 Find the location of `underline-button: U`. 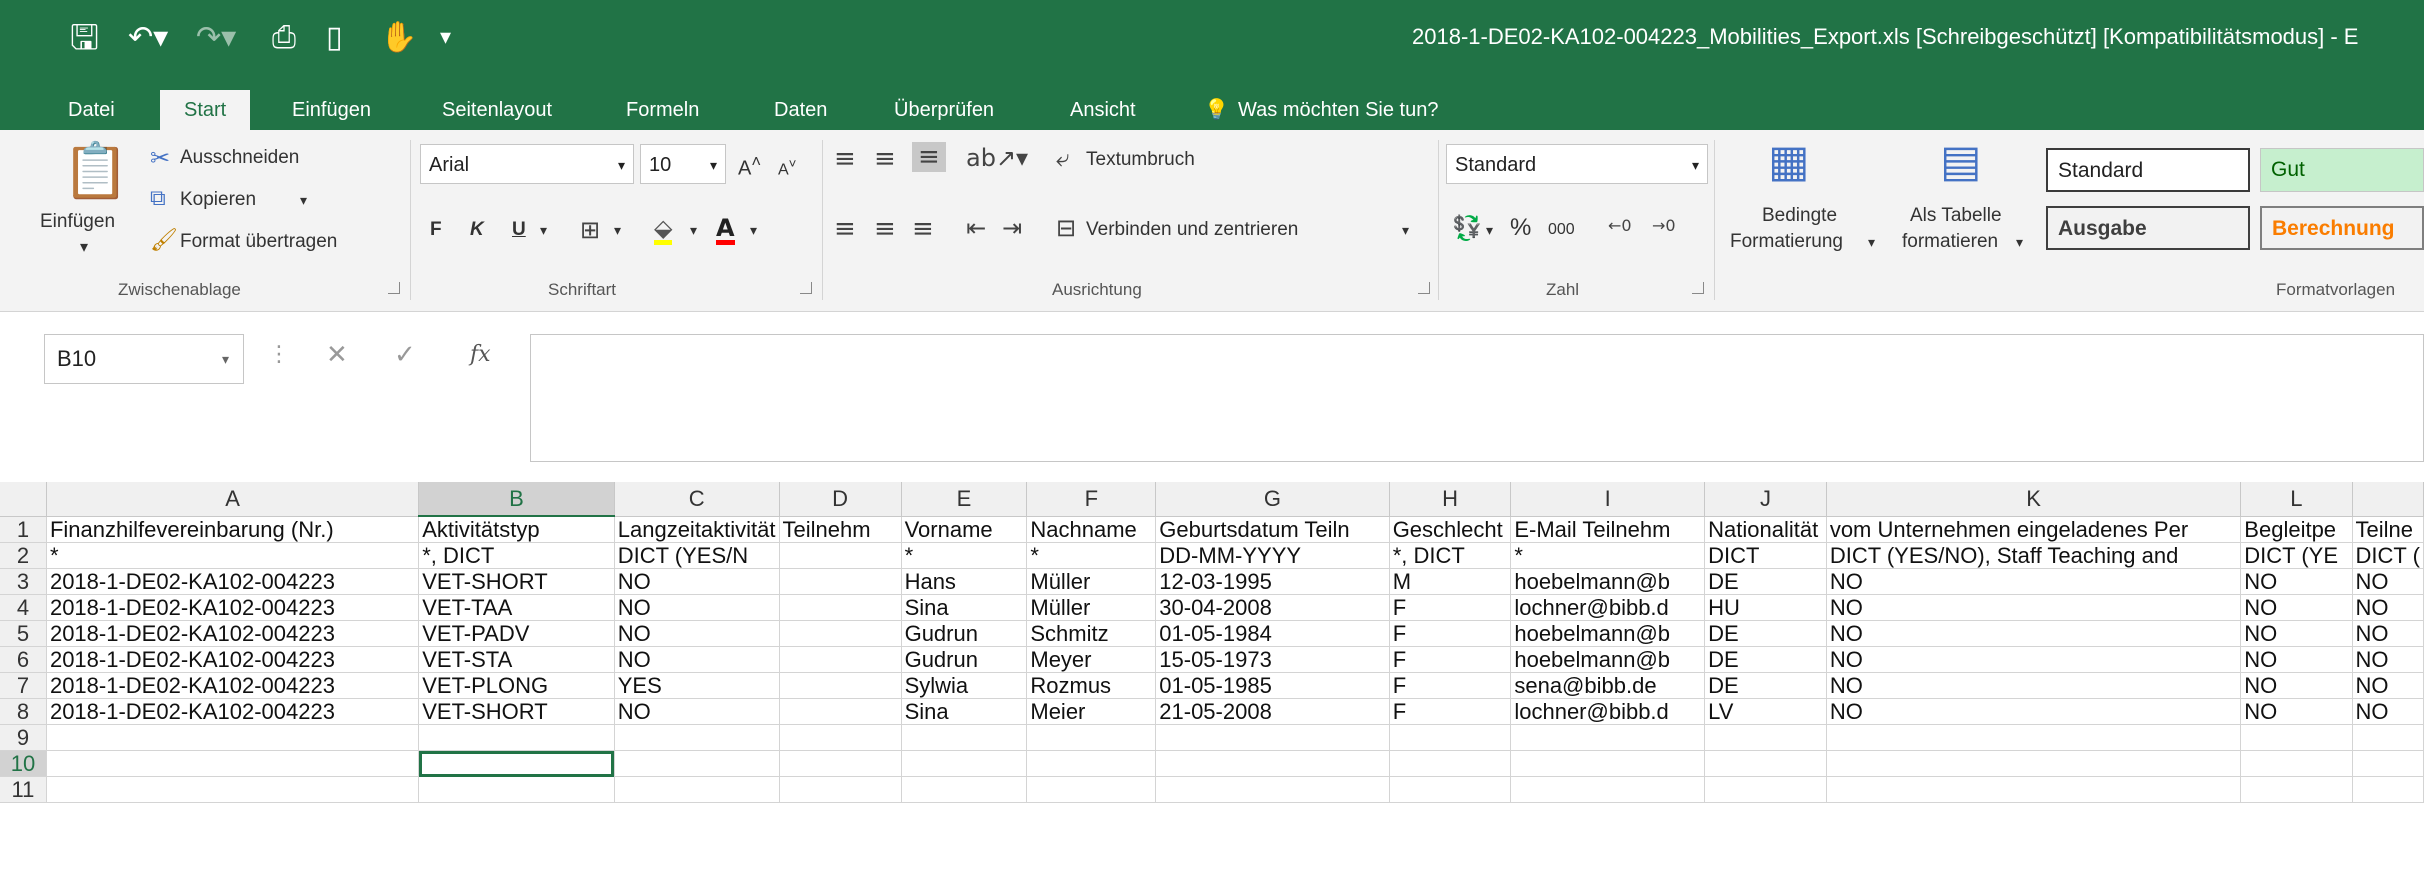

underline-button: U is located at coordinates (519, 230).